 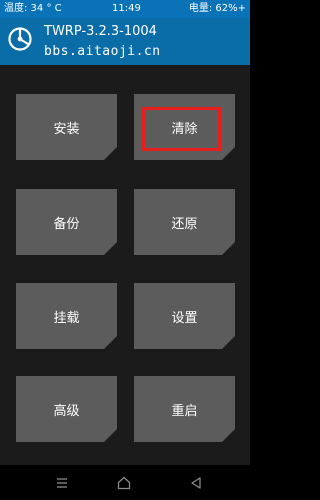 I want to click on navigation-bar, so click(x=125, y=482).